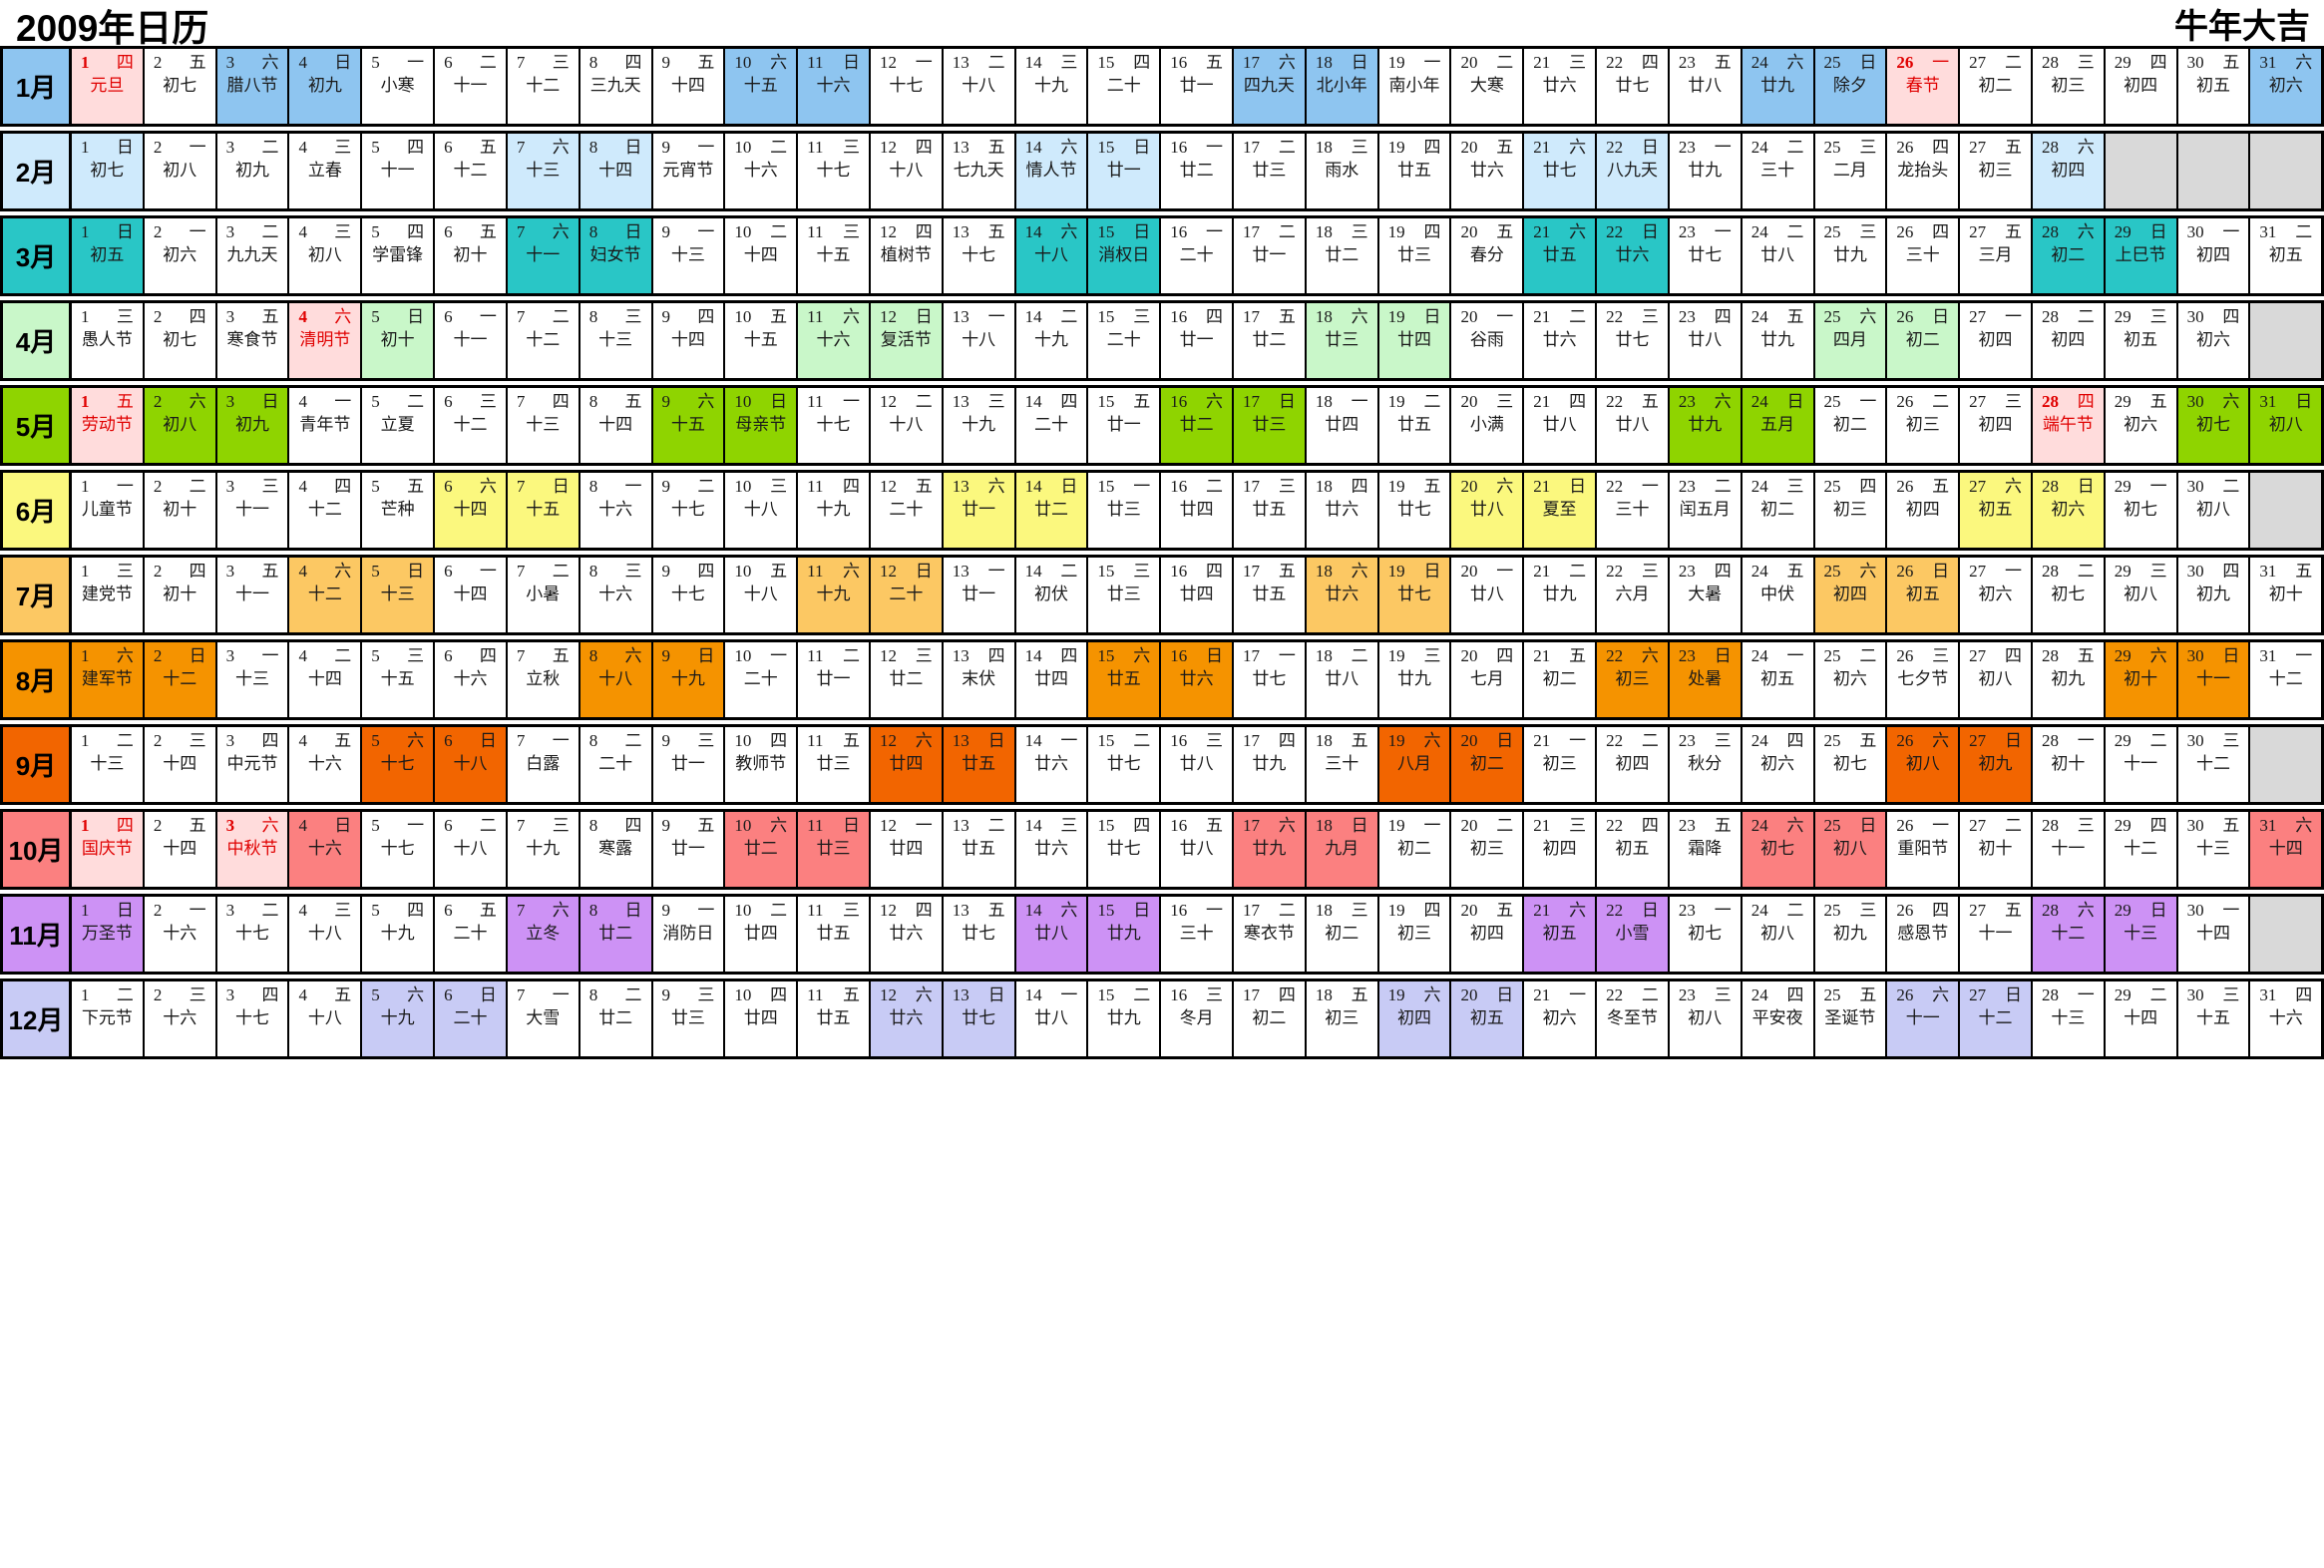 The width and height of the screenshot is (2324, 1568). What do you see at coordinates (253, 680) in the screenshot?
I see `day-cell: 3 一十三` at bounding box center [253, 680].